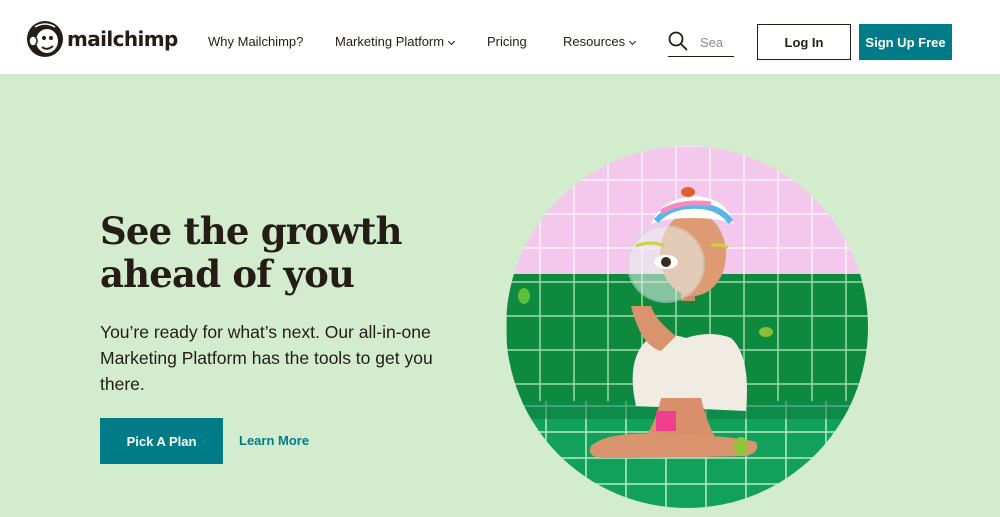  Describe the element at coordinates (594, 41) in the screenshot. I see `nav-label: Resources` at that location.